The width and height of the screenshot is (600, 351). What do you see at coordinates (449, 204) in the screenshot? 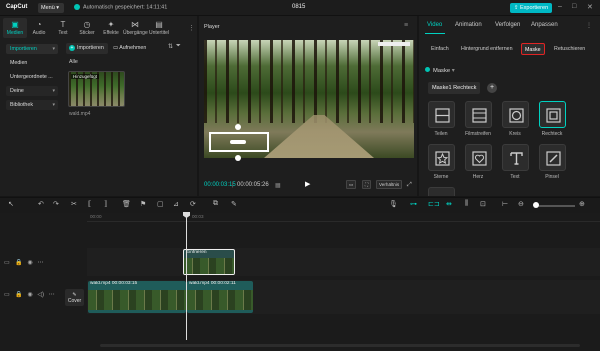
I see `preview-axis-icon: ⇹` at bounding box center [449, 204].